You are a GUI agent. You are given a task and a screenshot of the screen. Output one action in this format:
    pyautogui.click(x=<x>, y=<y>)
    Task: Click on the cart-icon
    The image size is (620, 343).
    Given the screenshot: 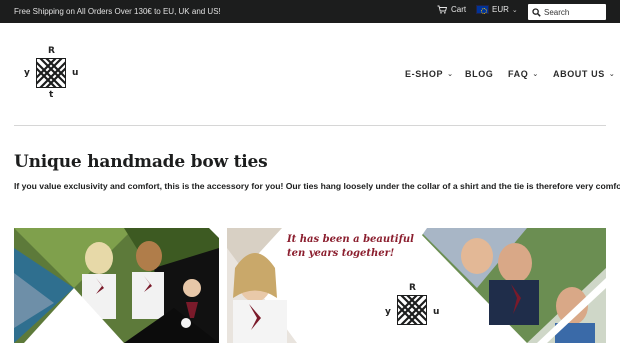 What is the action you would take?
    pyautogui.click(x=442, y=9)
    